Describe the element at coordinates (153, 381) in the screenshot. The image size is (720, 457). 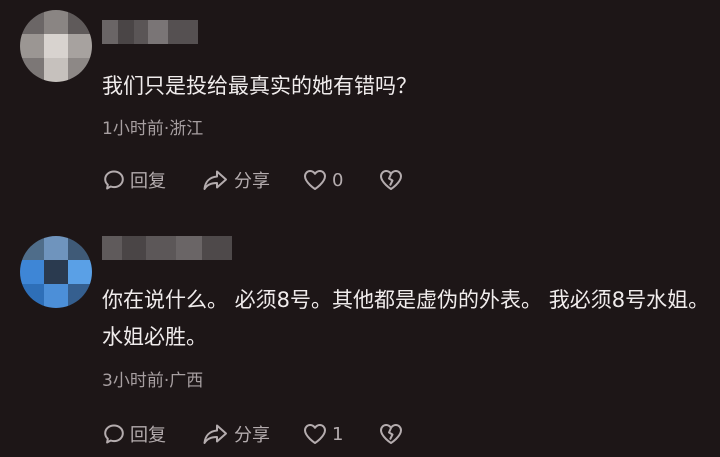
I see `comment-meta: 3小时前·广西` at that location.